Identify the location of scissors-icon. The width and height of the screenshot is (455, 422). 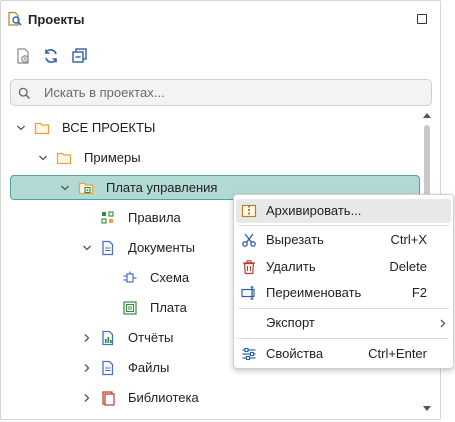
(249, 240).